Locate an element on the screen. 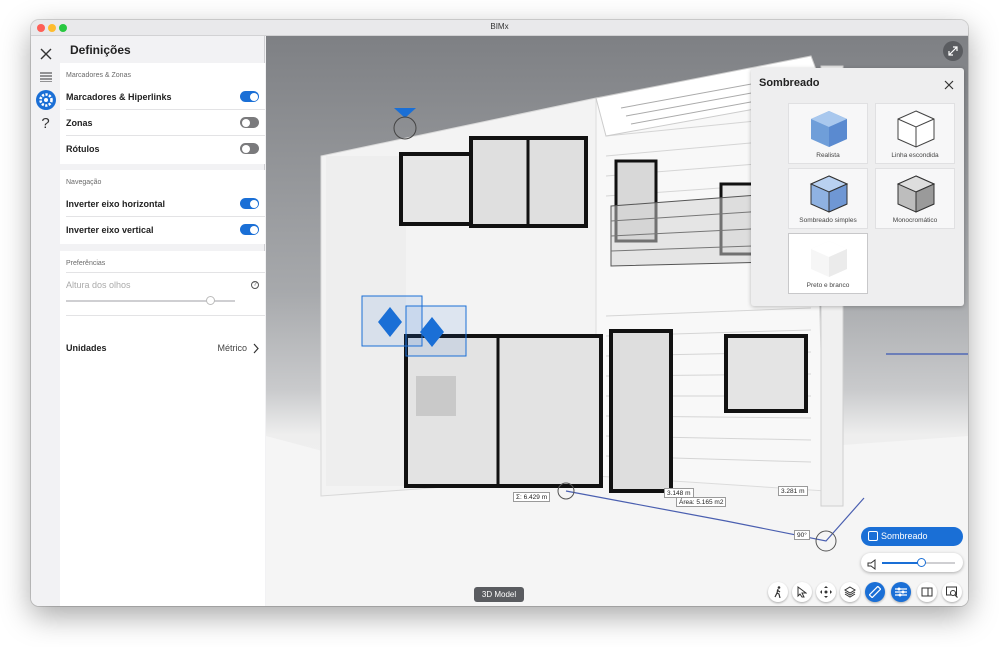  measure-sum-label: Σ: 6.429 m is located at coordinates (532, 497).